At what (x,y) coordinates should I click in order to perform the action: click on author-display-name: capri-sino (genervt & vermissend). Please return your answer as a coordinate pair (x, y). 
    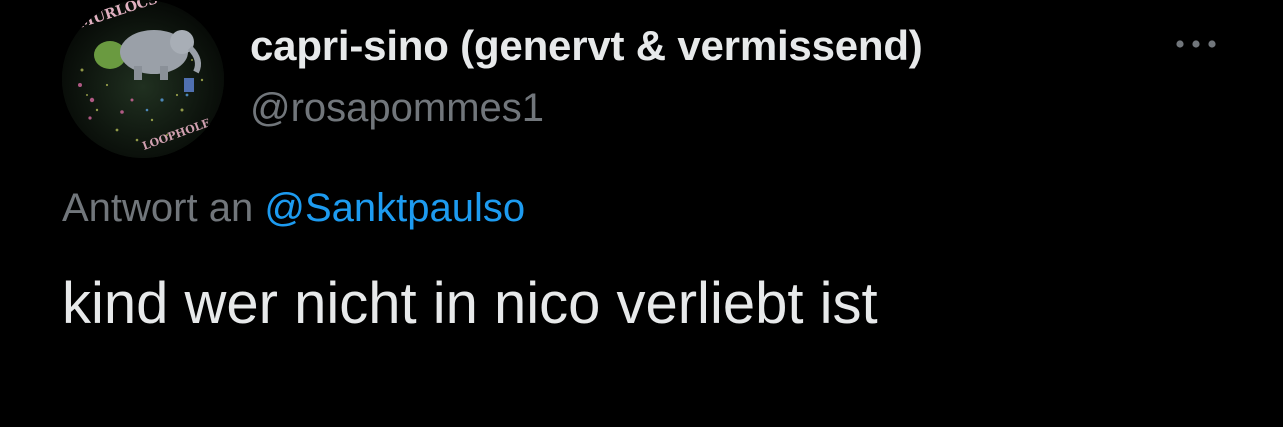
    Looking at the image, I should click on (586, 46).